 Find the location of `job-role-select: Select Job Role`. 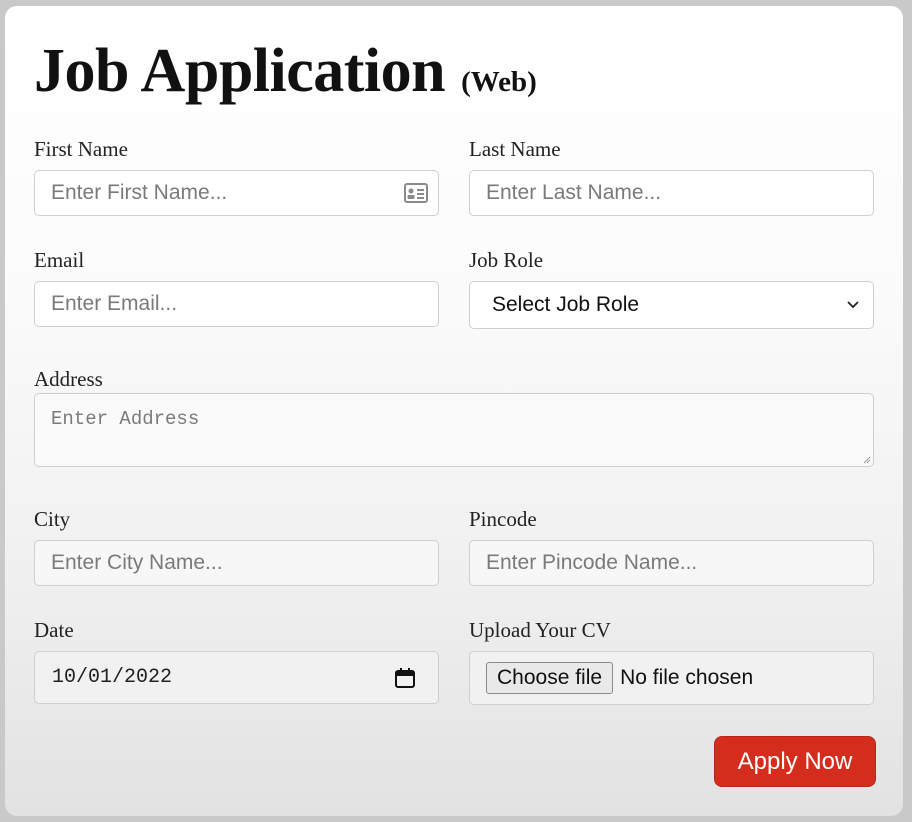

job-role-select: Select Job Role is located at coordinates (671, 305).